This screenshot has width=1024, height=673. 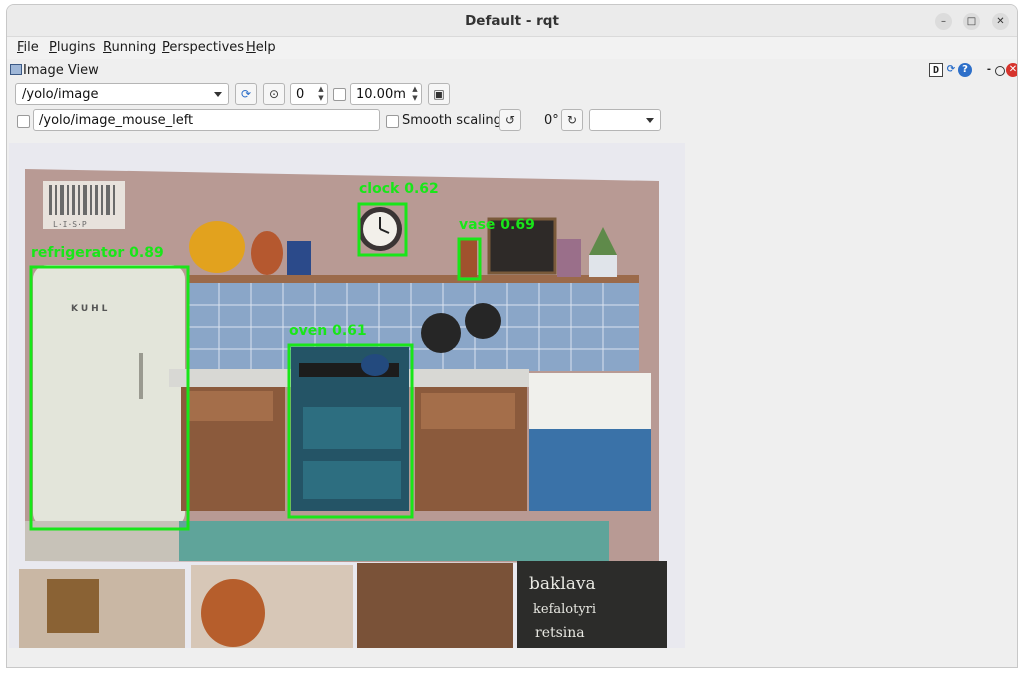 I want to click on save-image-button: ▣, so click(x=439, y=94).